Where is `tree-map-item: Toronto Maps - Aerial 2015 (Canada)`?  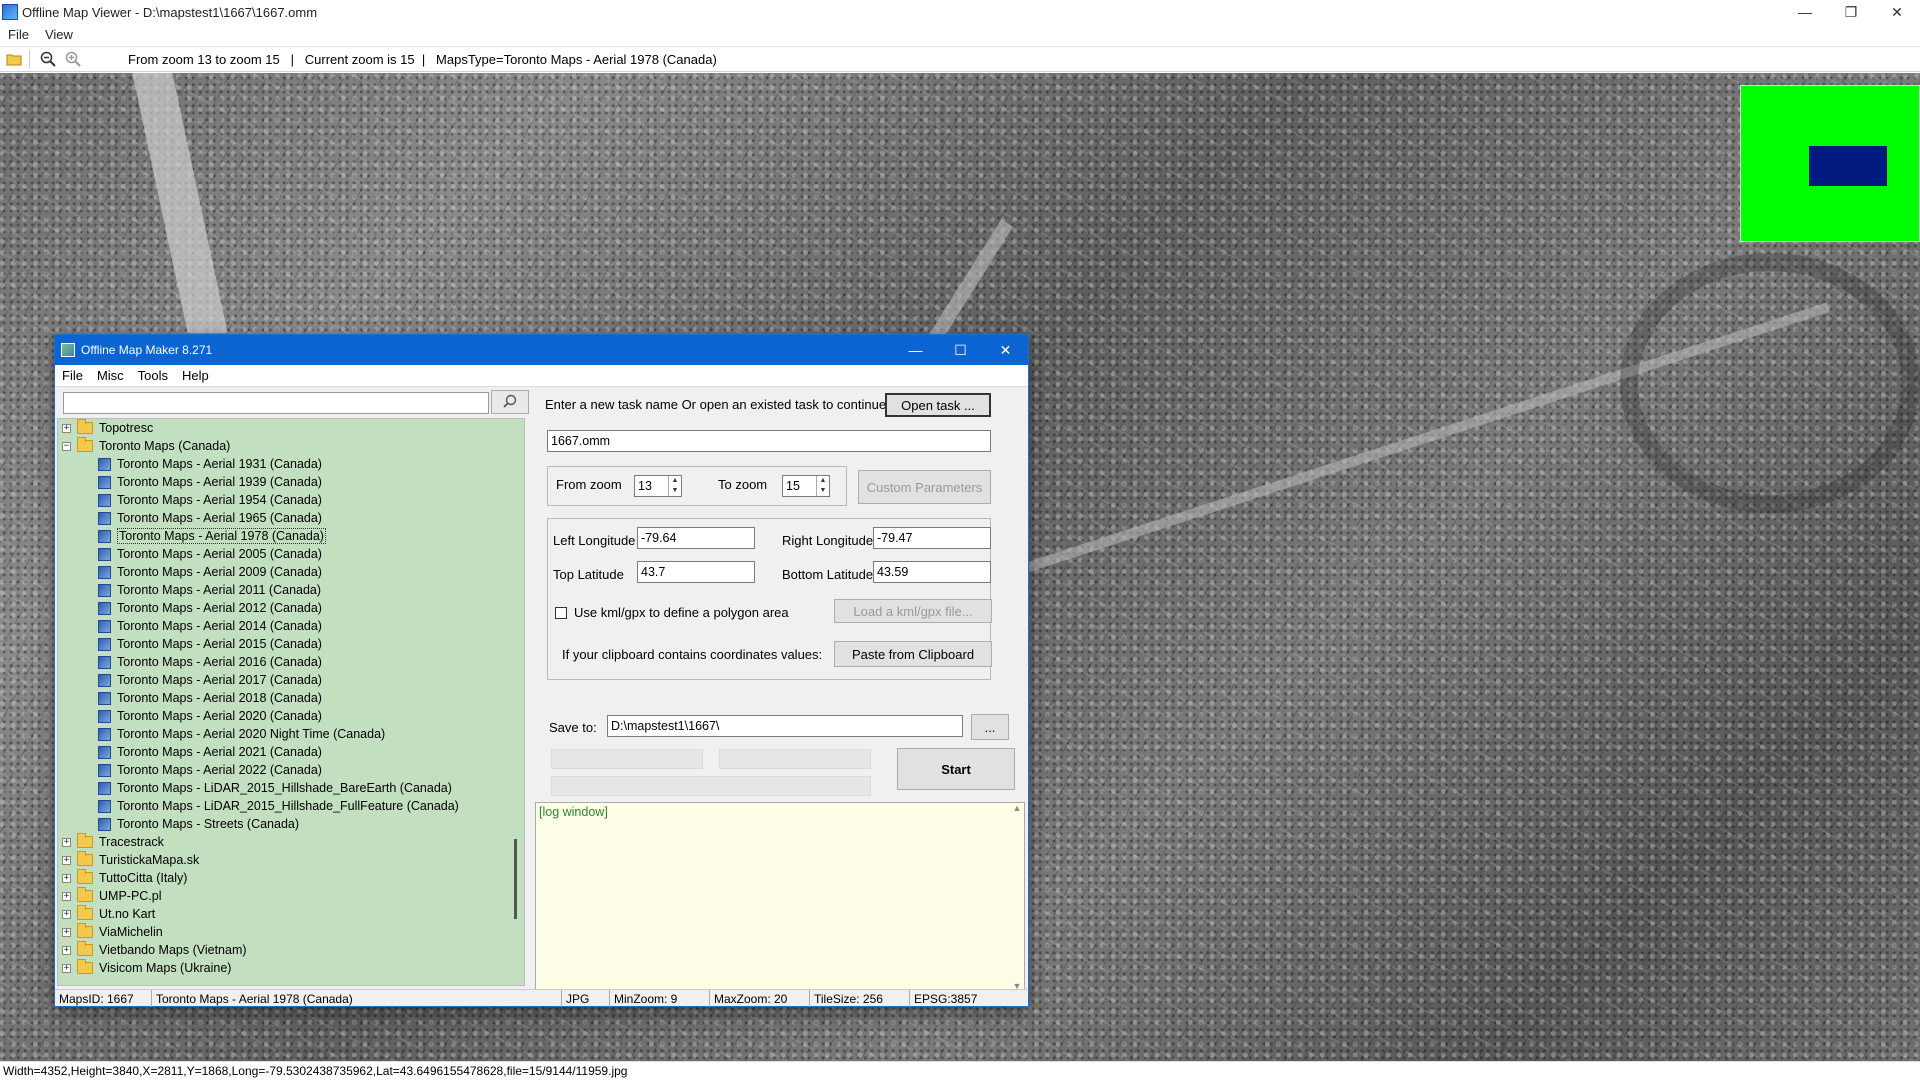
tree-map-item: Toronto Maps - Aerial 2015 (Canada) is located at coordinates (291, 644).